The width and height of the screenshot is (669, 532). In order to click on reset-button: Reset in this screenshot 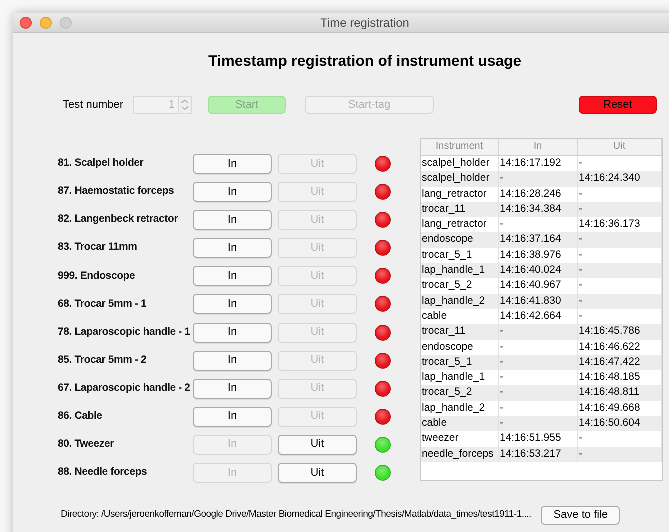, I will do `click(618, 105)`.